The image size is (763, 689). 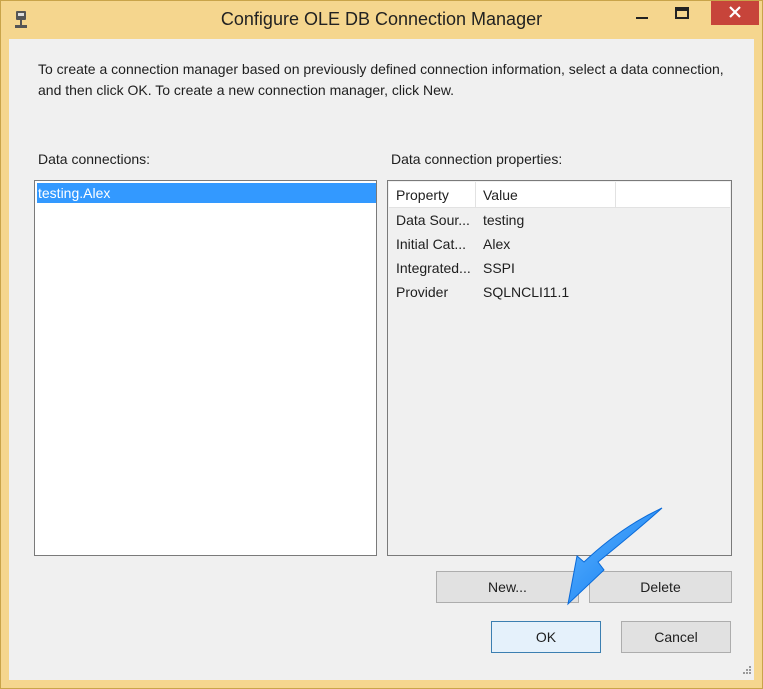 I want to click on properties-header: Property Value, so click(x=559, y=195).